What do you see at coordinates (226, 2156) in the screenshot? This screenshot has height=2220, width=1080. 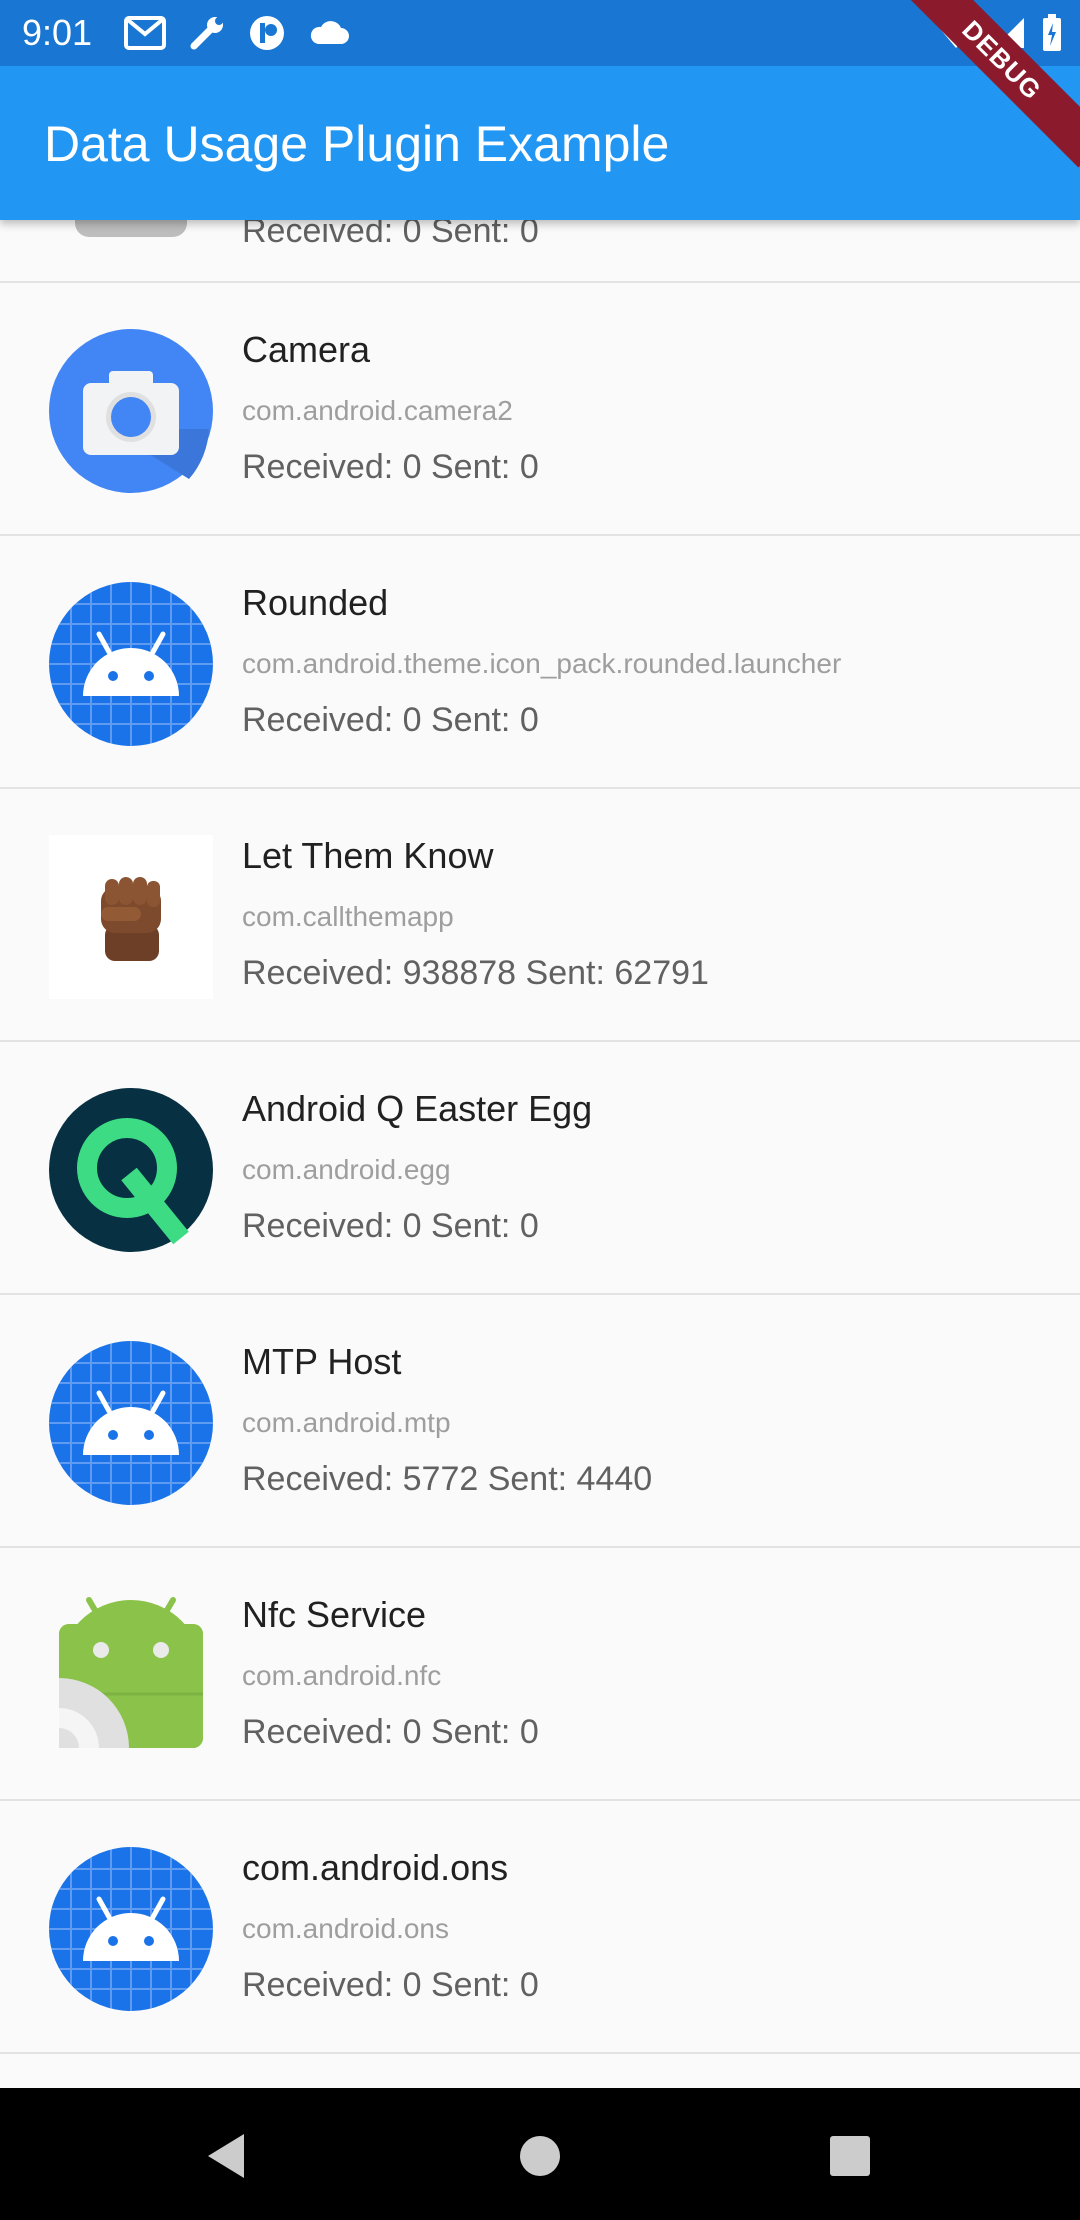 I see `back-icon` at bounding box center [226, 2156].